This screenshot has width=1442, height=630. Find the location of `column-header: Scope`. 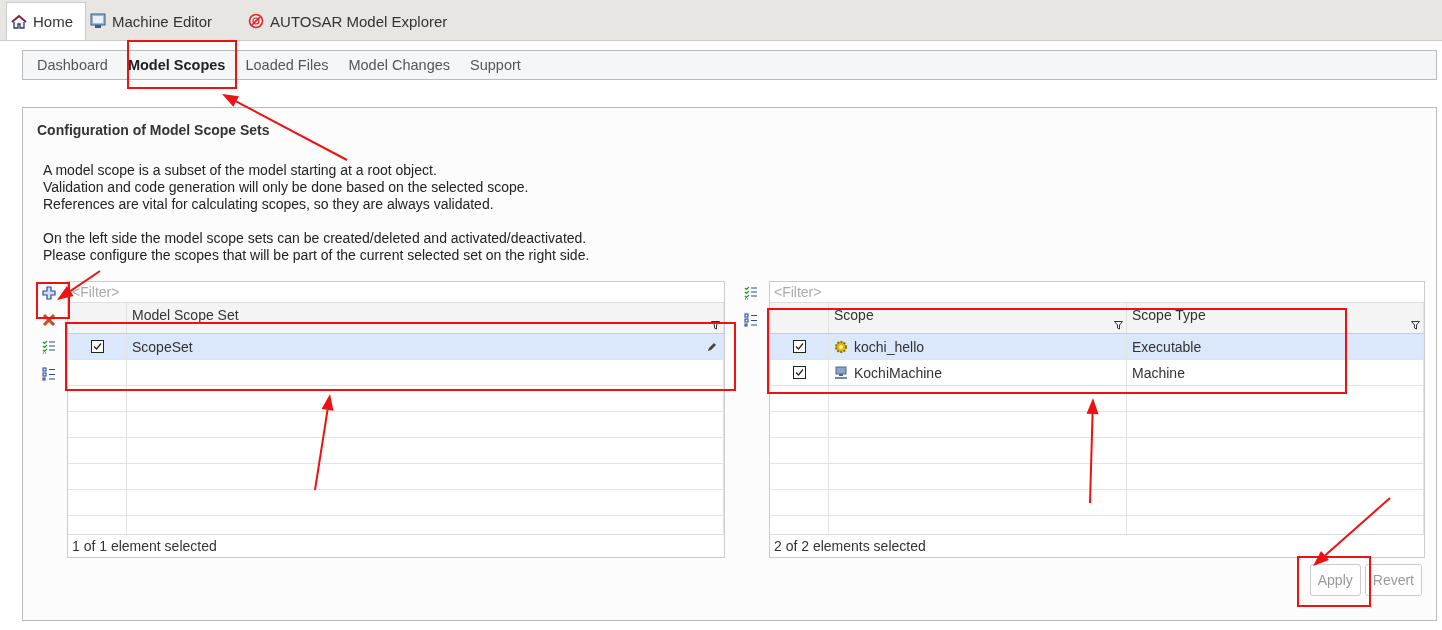

column-header: Scope is located at coordinates (854, 315).